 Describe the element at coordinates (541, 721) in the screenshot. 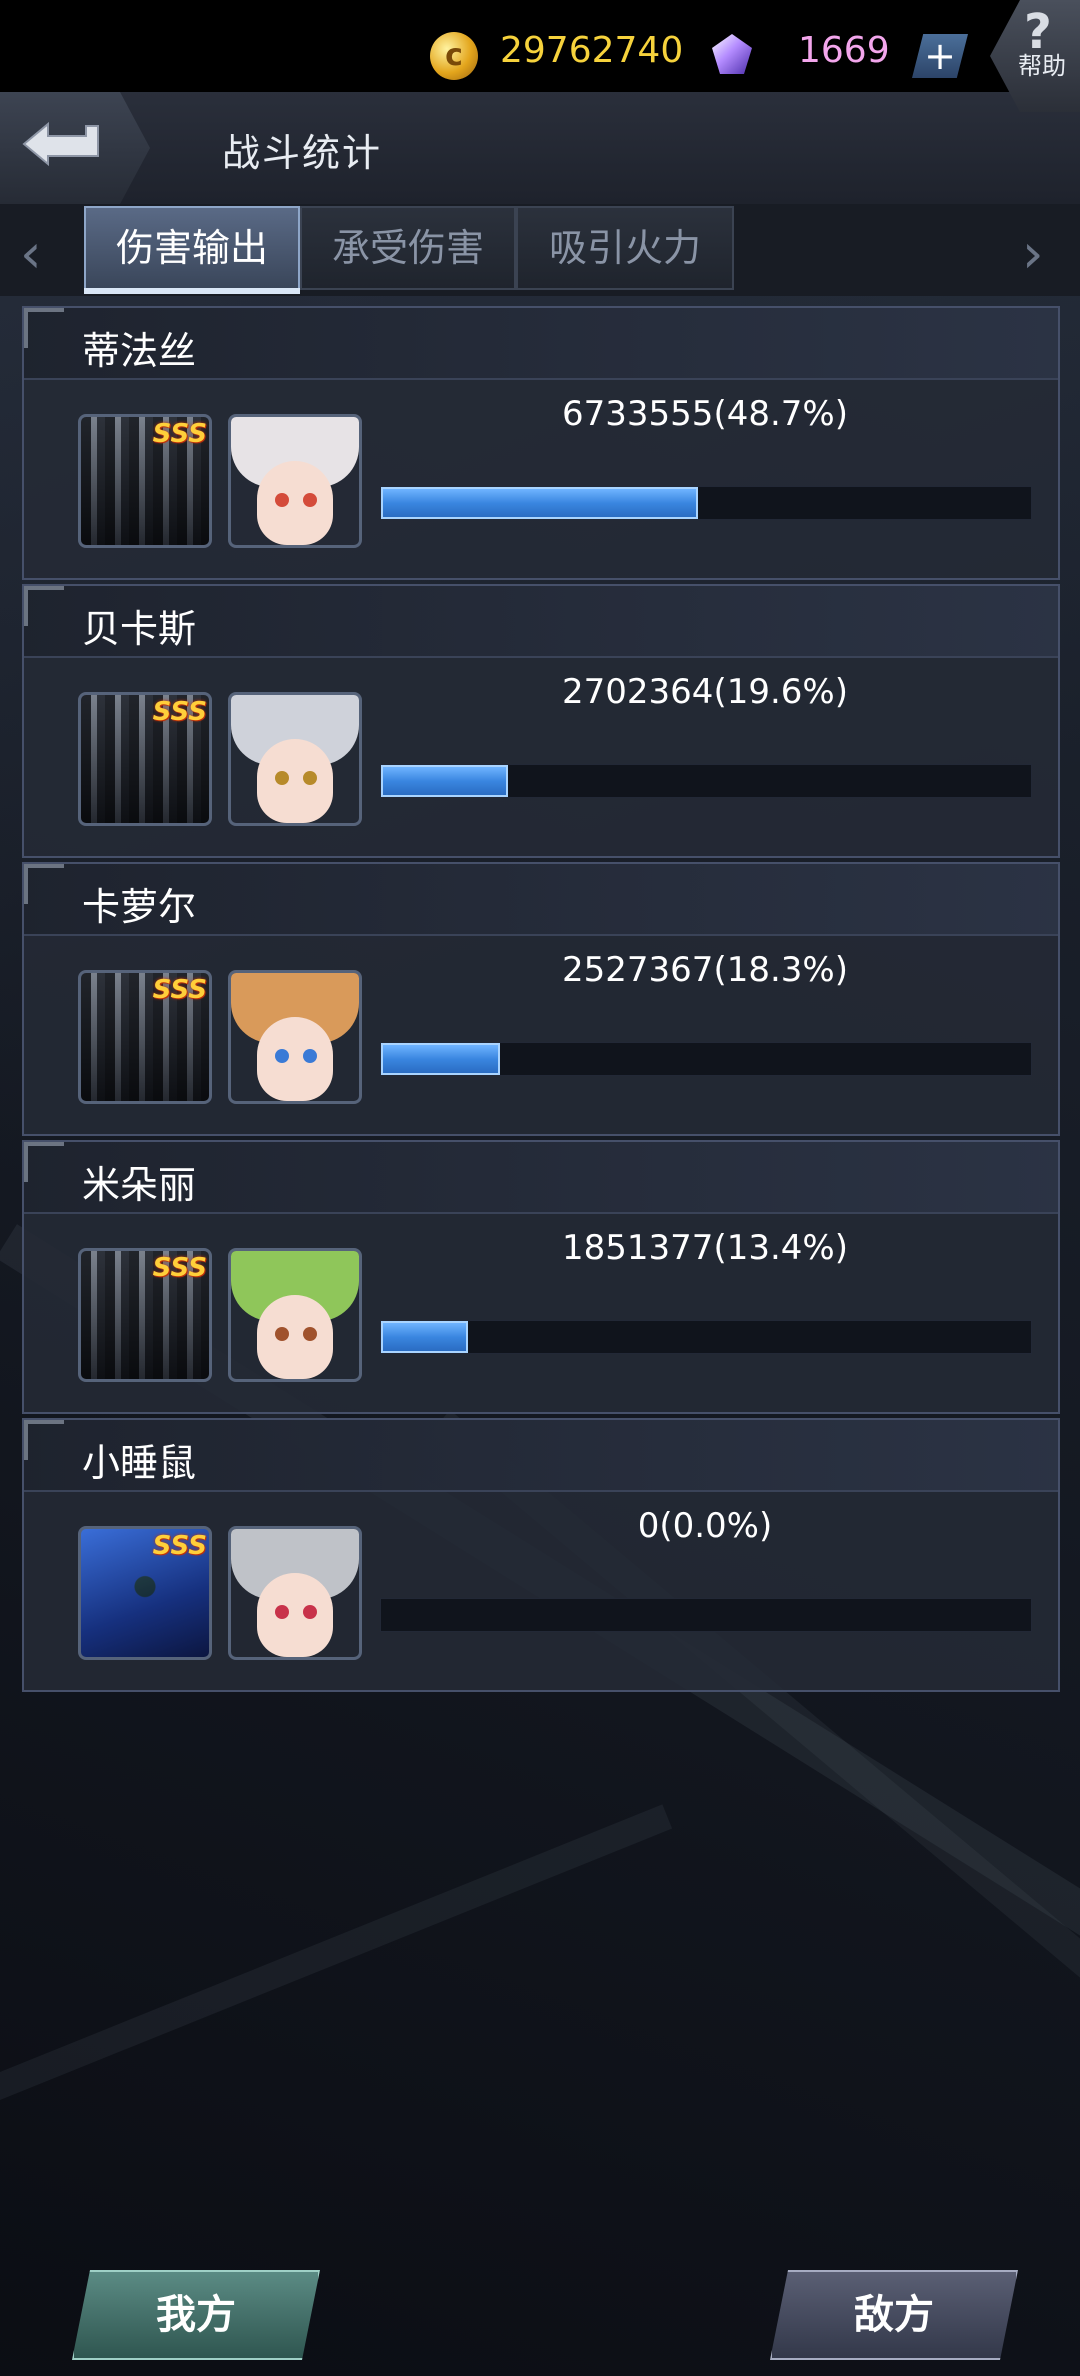

I see `pilot-row: 贝卡斯 SSS 2702364(19.6%)` at that location.